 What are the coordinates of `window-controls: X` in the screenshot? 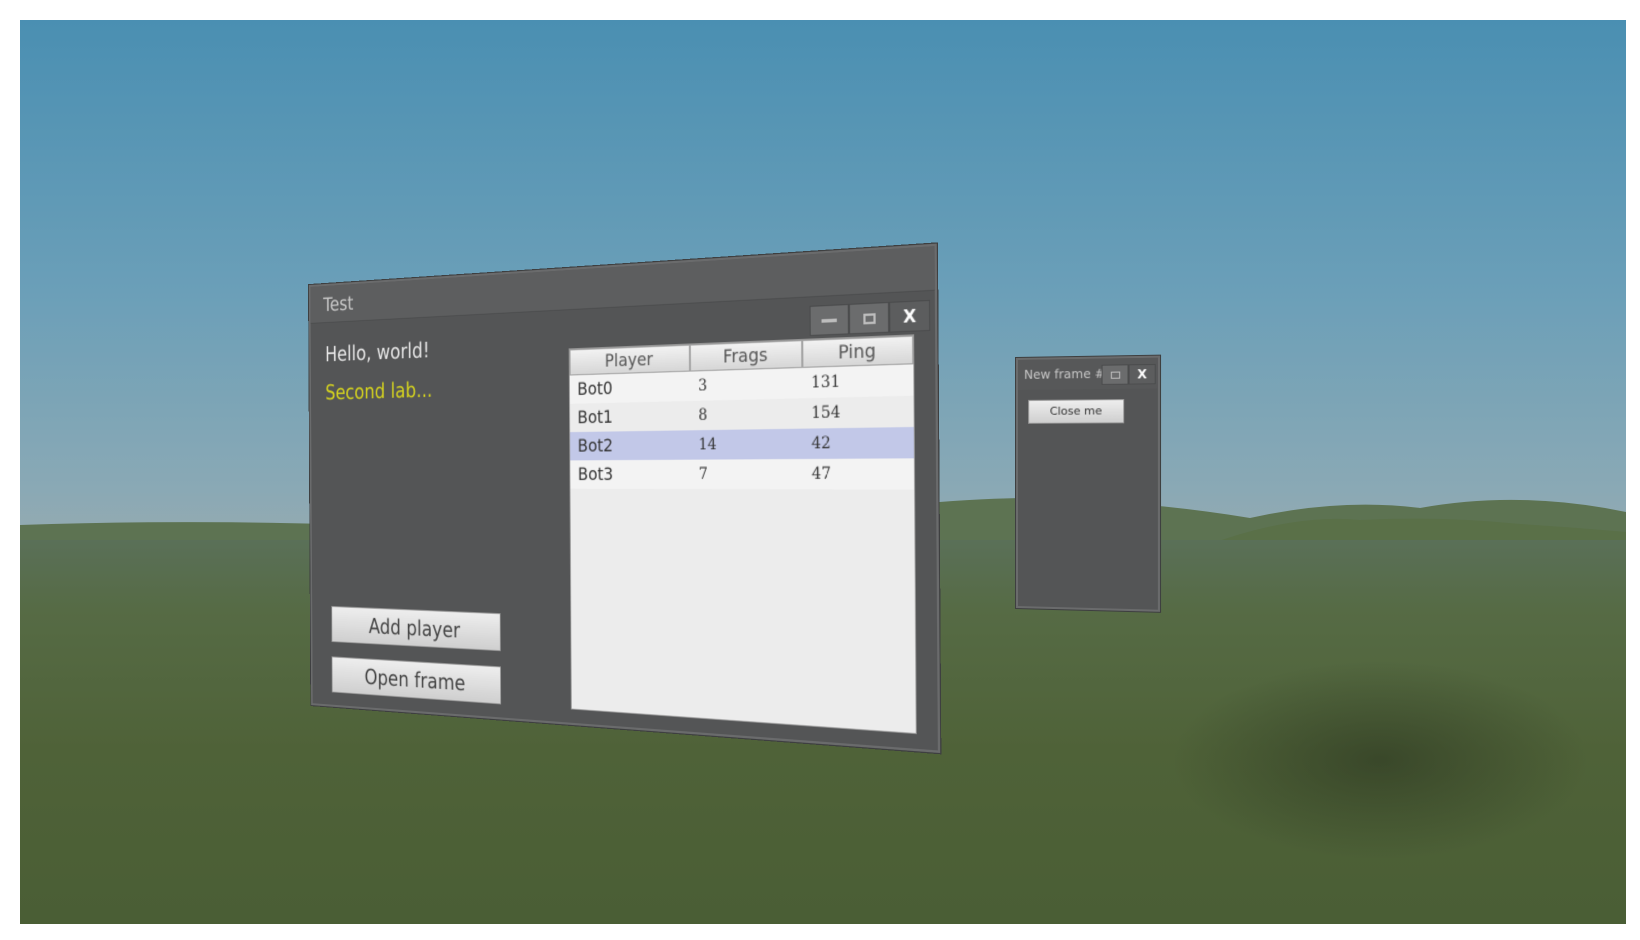 It's located at (870, 318).